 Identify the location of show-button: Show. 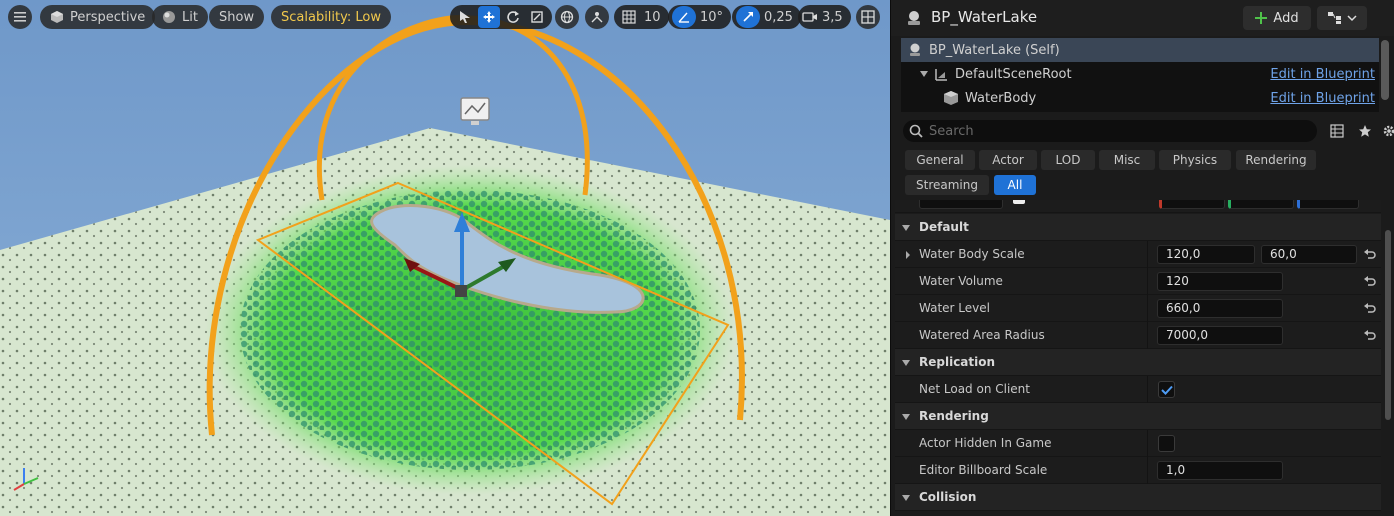
(237, 17).